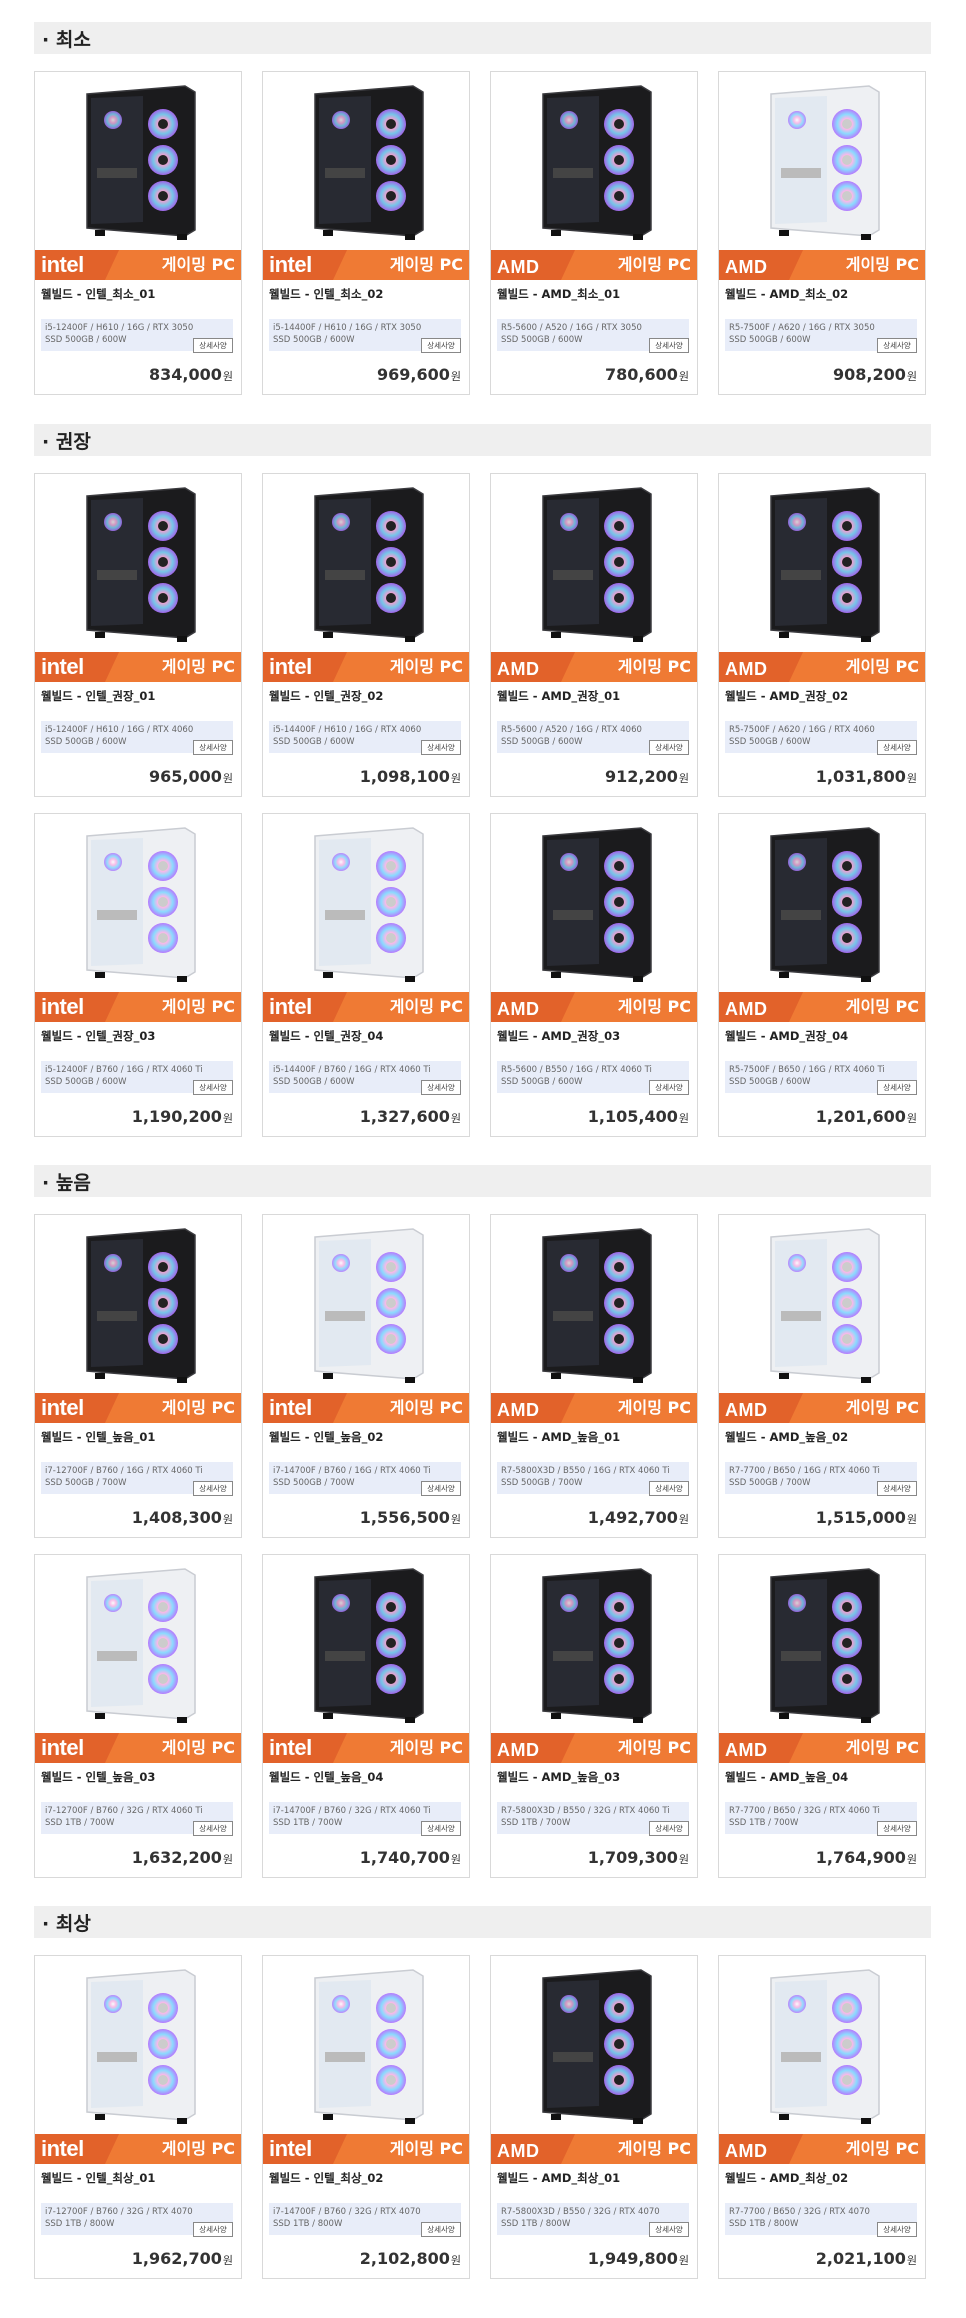  Describe the element at coordinates (326, 696) in the screenshot. I see `product-name: 웰빌드 - 인텔_권장_02` at that location.